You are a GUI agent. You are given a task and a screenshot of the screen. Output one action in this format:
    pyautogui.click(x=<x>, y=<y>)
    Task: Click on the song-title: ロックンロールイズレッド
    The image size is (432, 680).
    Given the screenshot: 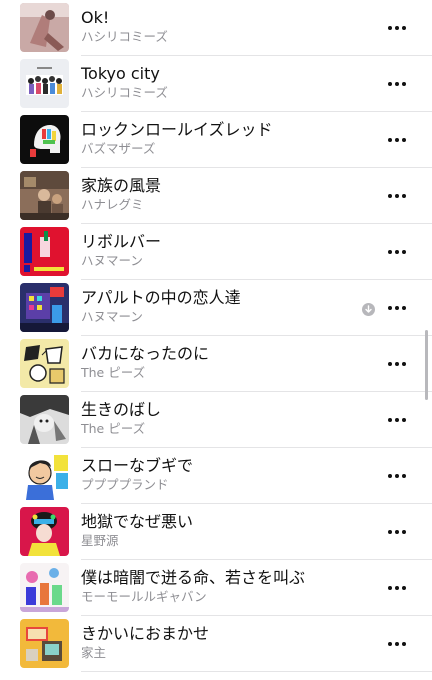 What is the action you would take?
    pyautogui.click(x=177, y=129)
    